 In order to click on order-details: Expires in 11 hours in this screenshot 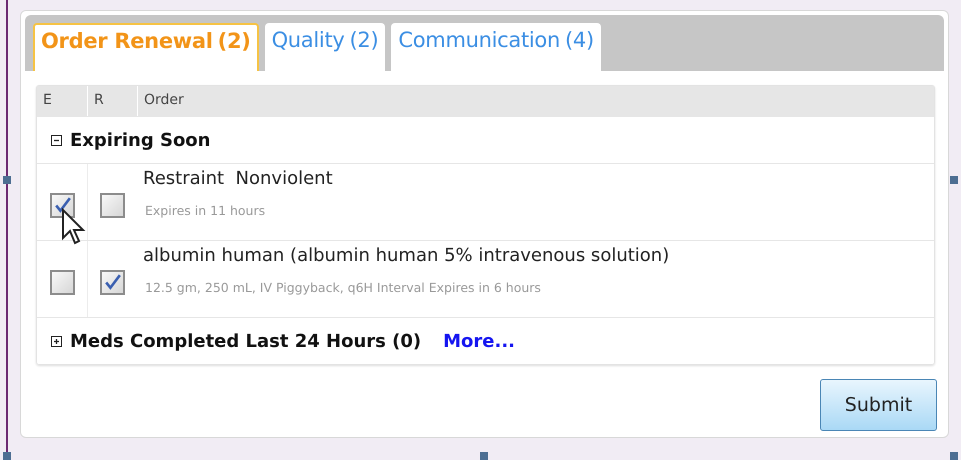, I will do `click(205, 210)`.